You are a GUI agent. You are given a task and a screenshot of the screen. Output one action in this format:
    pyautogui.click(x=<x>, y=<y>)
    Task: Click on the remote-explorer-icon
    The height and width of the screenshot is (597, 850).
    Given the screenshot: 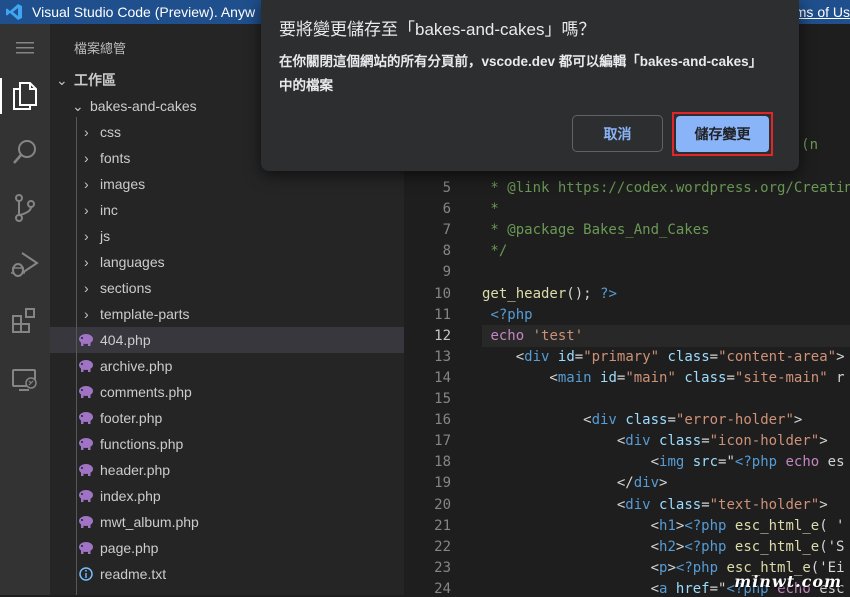 What is the action you would take?
    pyautogui.click(x=25, y=380)
    